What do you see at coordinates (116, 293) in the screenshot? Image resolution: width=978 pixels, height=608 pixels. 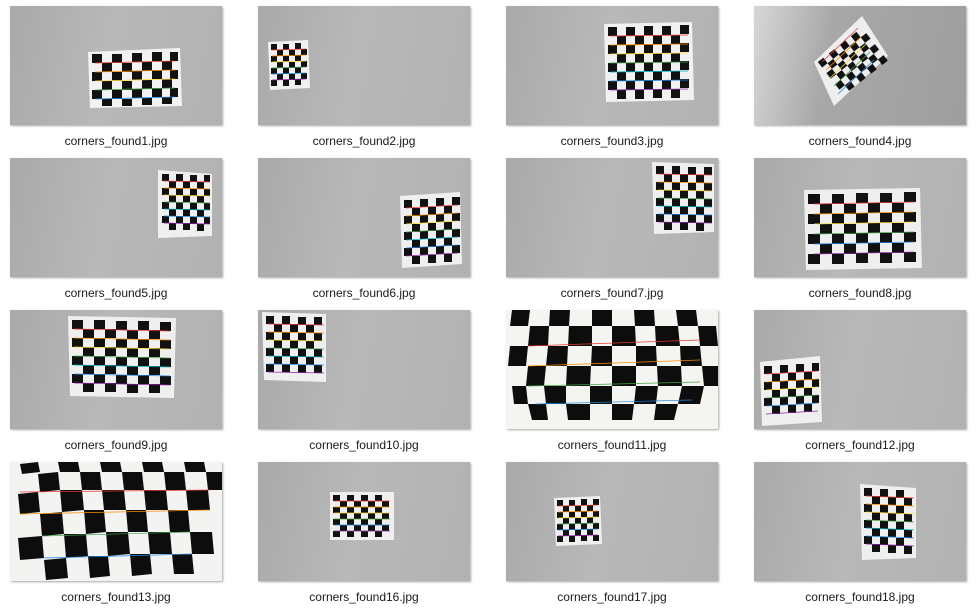 I see `file-name-label: corners_found5.jpg` at bounding box center [116, 293].